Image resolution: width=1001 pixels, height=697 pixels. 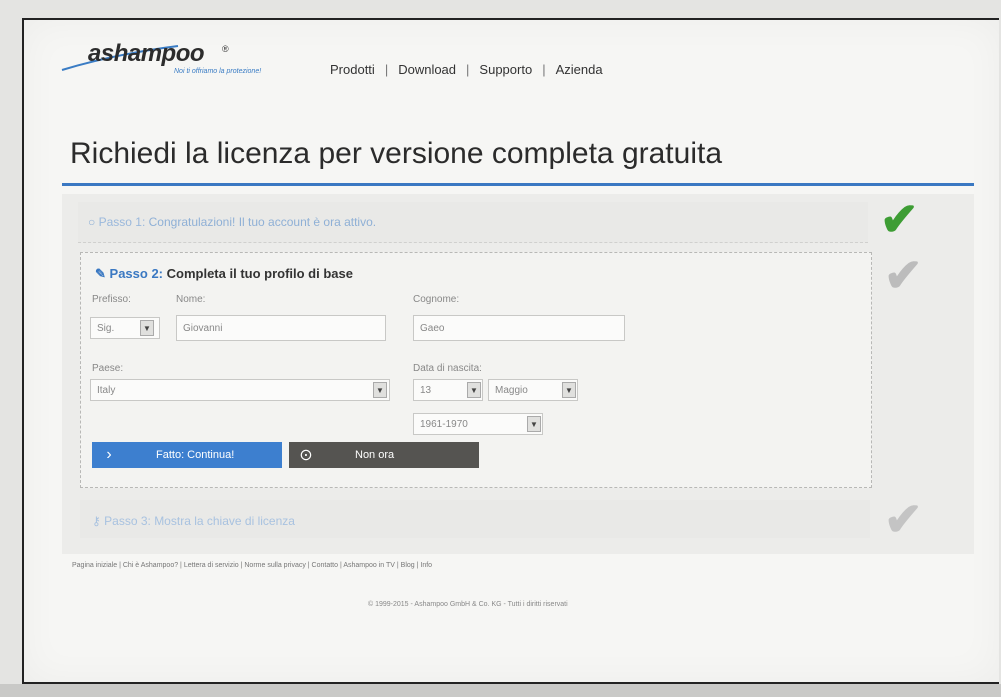 I want to click on birthdate-label: Data di nascita:, so click(x=447, y=368).